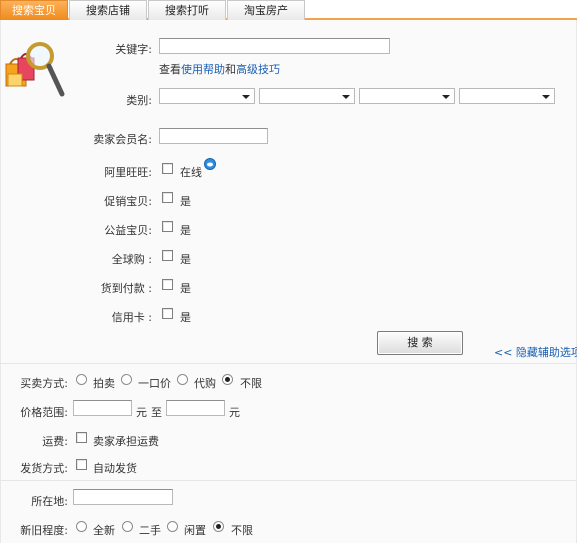 The height and width of the screenshot is (543, 577). What do you see at coordinates (227, 379) in the screenshot?
I see `trade-mode-any-radio` at bounding box center [227, 379].